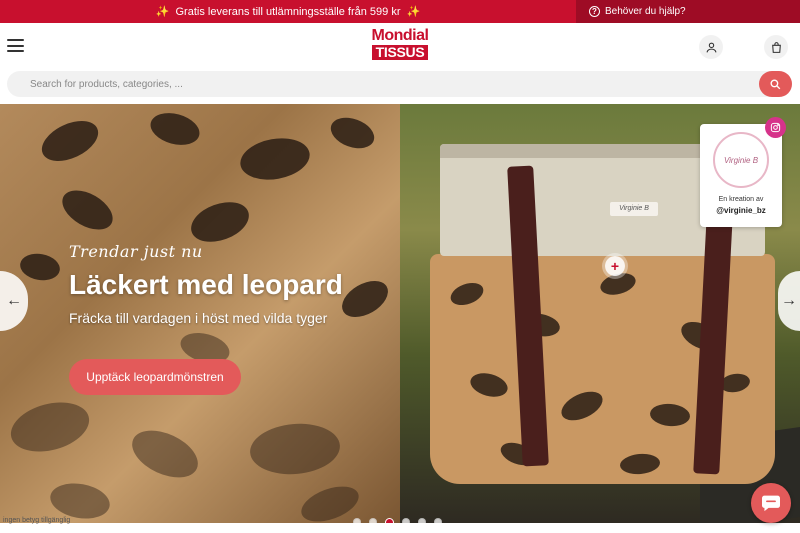 This screenshot has height=533, width=800. I want to click on search-bar, so click(399, 84).